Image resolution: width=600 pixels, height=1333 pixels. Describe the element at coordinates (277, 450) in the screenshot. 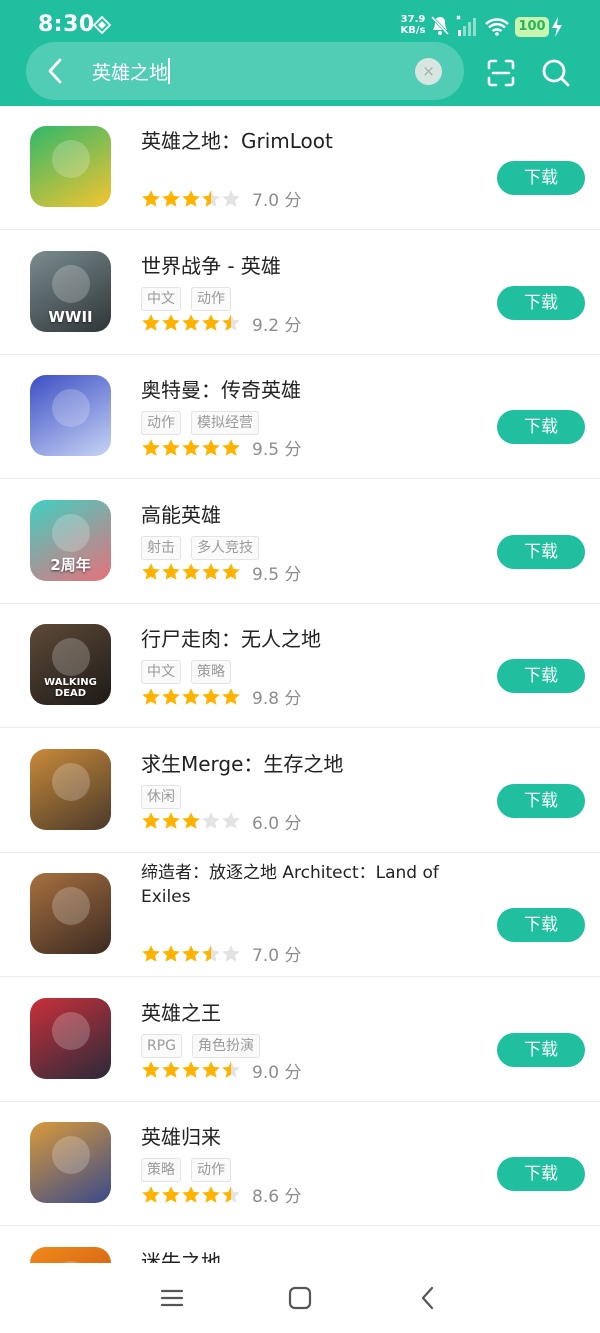

I see `app-score: 9.5 分` at that location.